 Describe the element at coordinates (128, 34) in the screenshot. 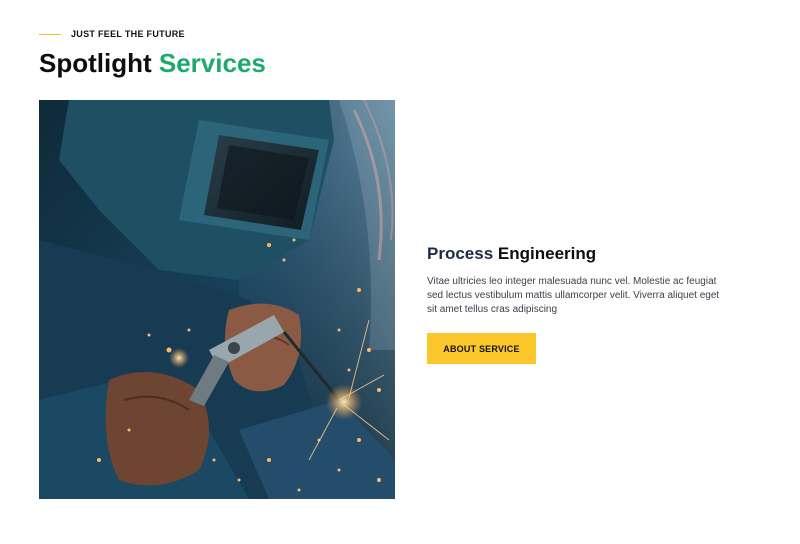

I see `eyebrow-text: JUST FEEL THE FUTURE` at that location.